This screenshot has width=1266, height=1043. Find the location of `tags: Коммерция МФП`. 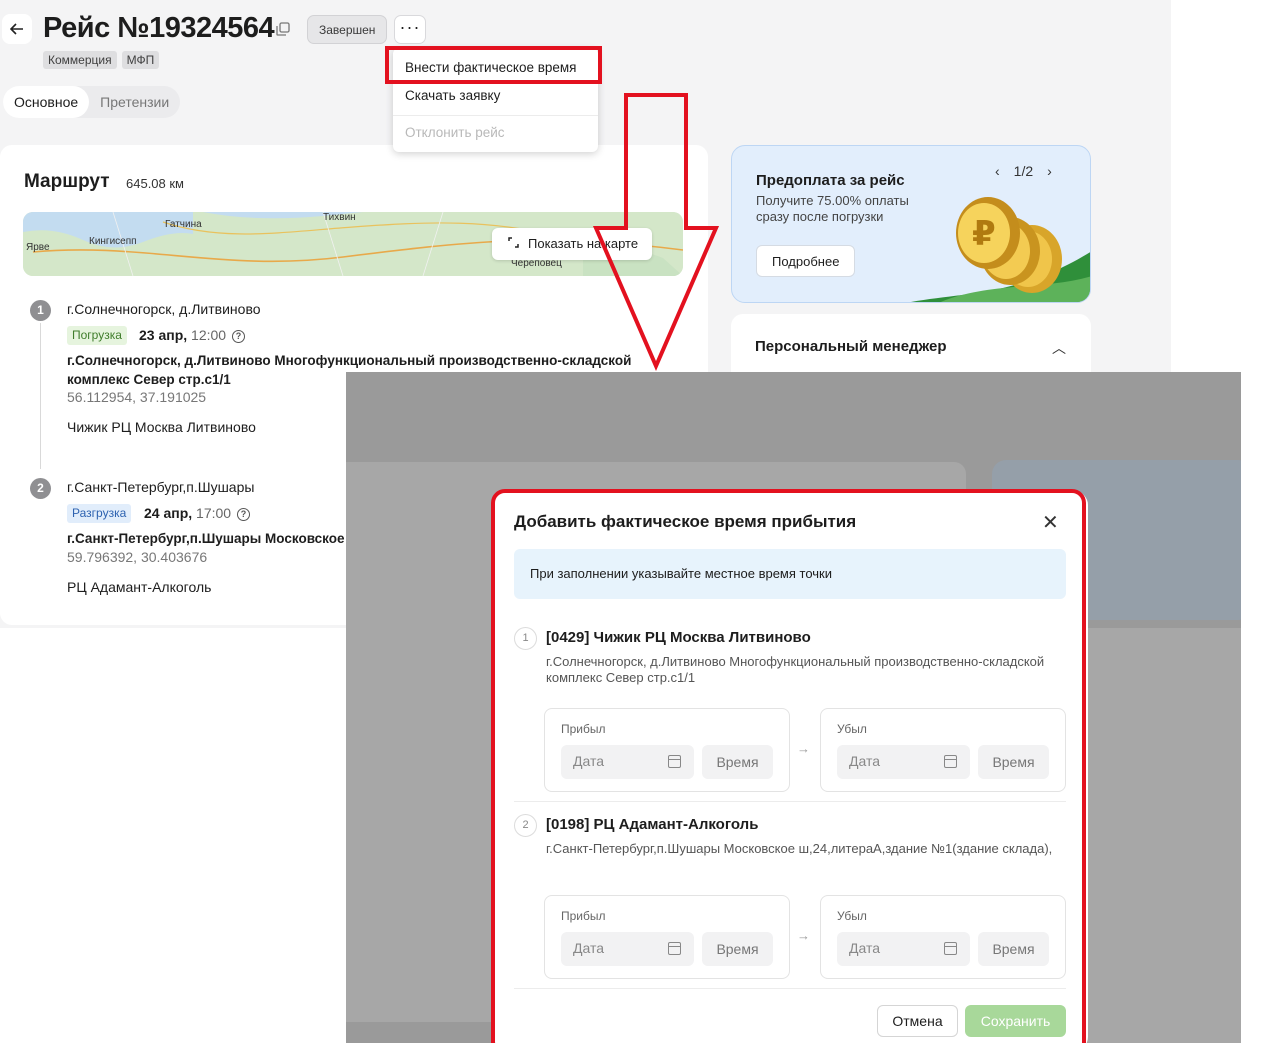

tags: Коммерция МФП is located at coordinates (101, 60).